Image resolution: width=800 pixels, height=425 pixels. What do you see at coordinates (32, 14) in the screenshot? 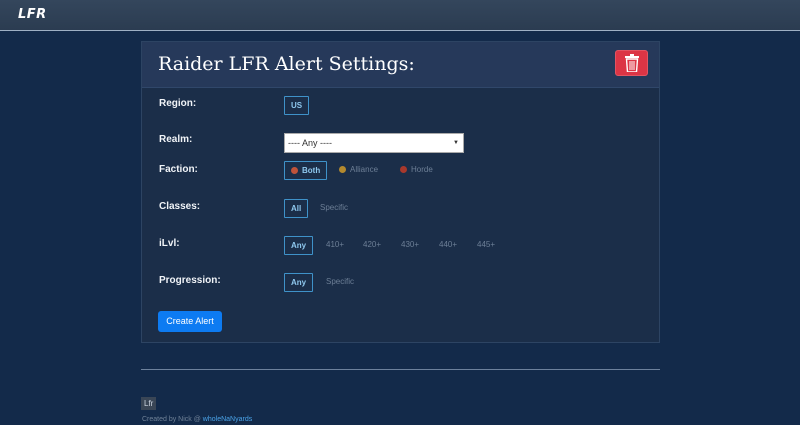
I see `brand-logo: LFR` at bounding box center [32, 14].